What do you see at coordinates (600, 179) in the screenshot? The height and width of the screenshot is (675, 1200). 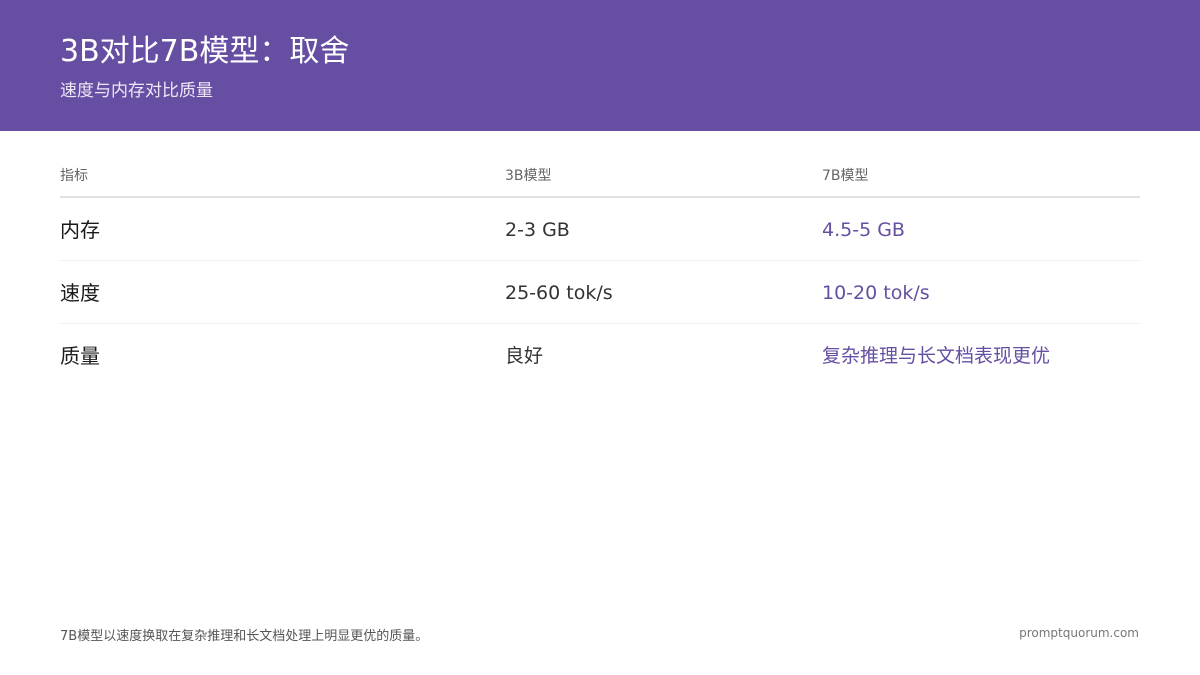 I see `table-header: 指标 3B模型 7B模型` at bounding box center [600, 179].